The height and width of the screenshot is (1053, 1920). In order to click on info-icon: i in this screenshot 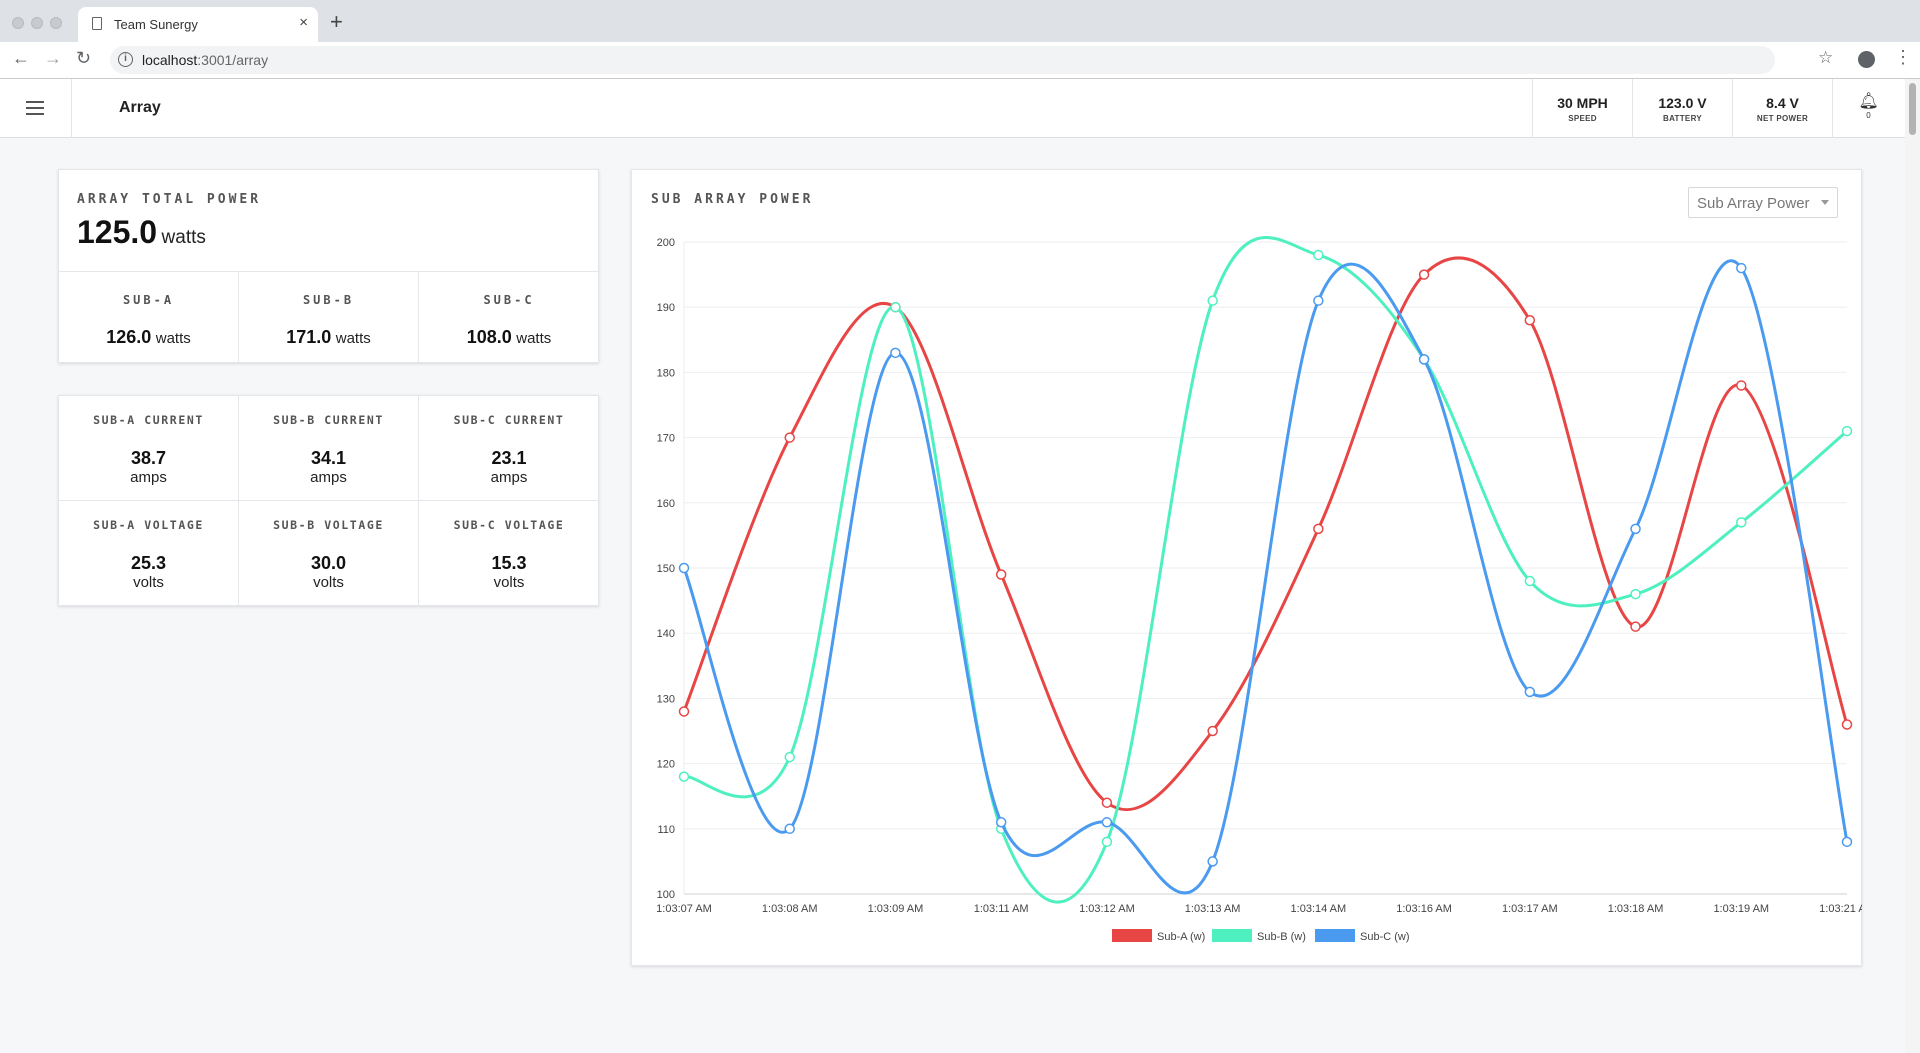, I will do `click(125, 59)`.